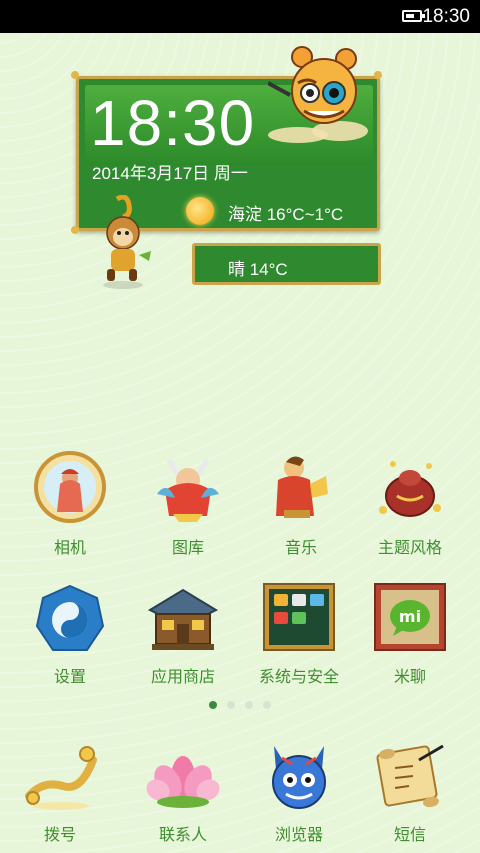 This screenshot has width=480, height=853. I want to click on contacts-icon, so click(183, 777).